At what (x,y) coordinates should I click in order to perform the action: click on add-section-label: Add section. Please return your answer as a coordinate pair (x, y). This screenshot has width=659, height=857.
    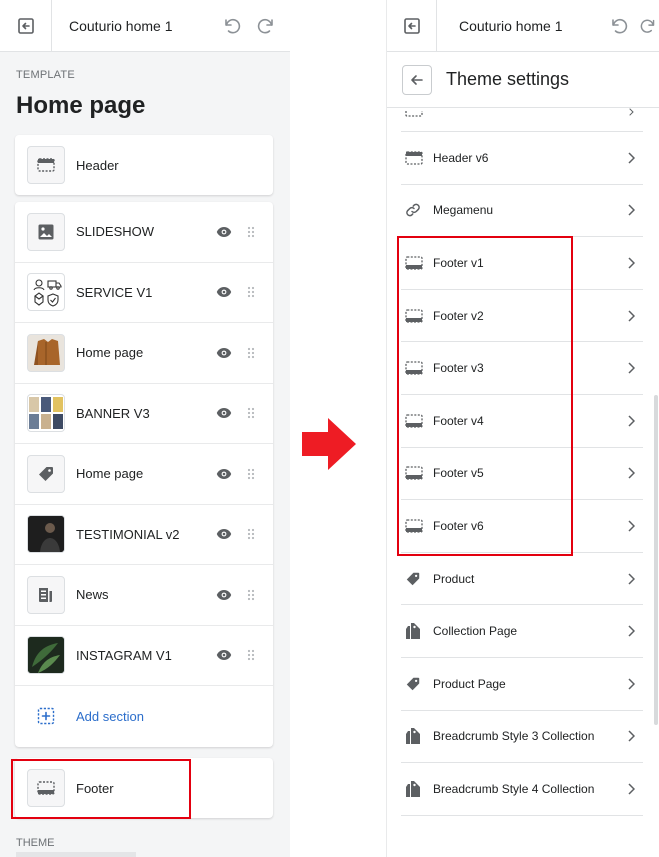
    Looking at the image, I should click on (110, 716).